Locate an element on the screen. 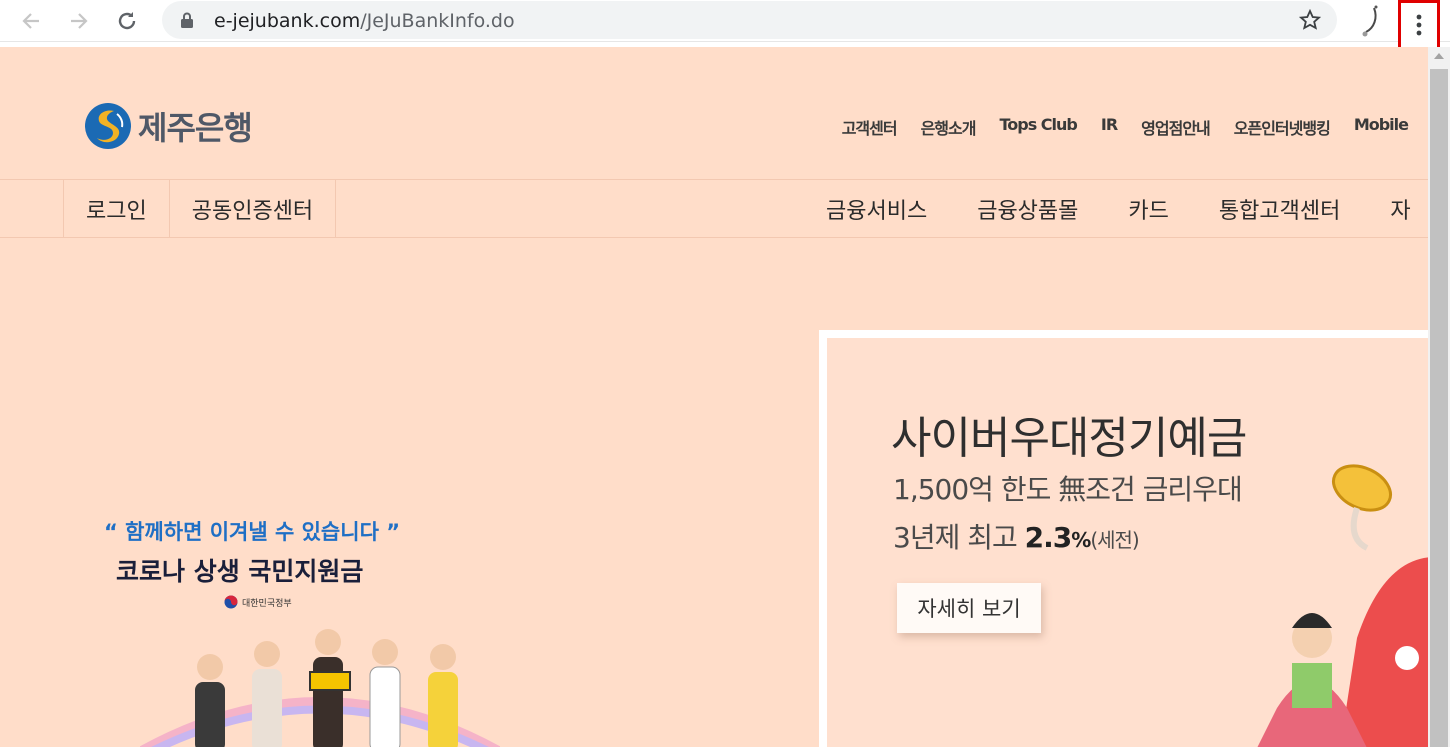  util-nav-open-internet-banking: 오픈인터넷뱅킹 is located at coordinates (1282, 127).